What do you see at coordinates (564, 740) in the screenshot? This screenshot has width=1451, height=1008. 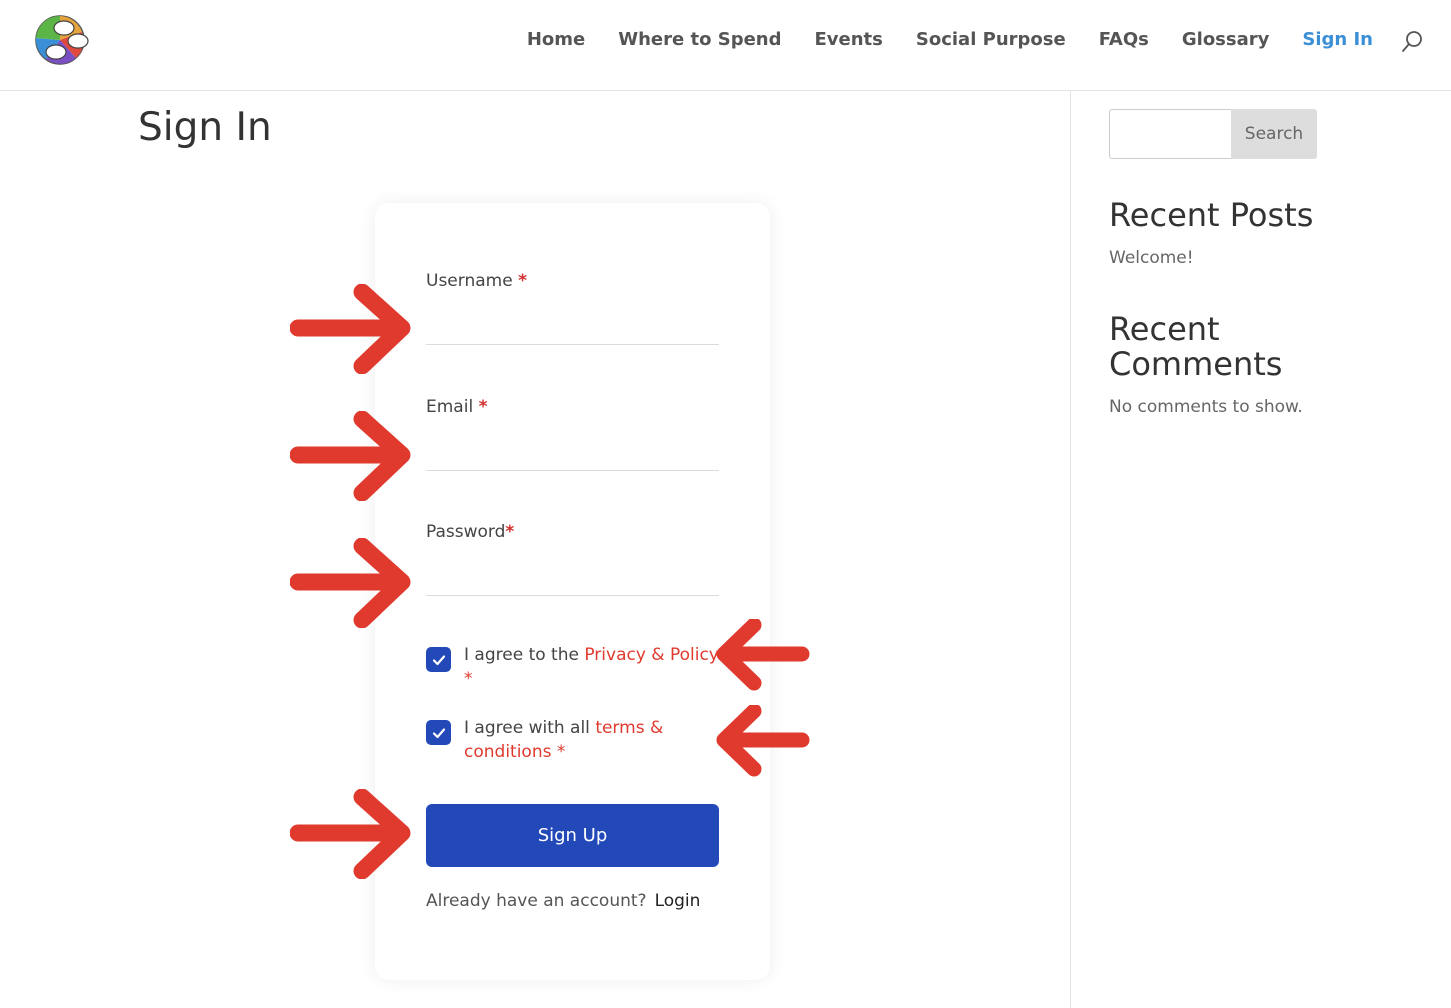 I see `terms-agreement-text: I agree with all terms & conditions *` at bounding box center [564, 740].